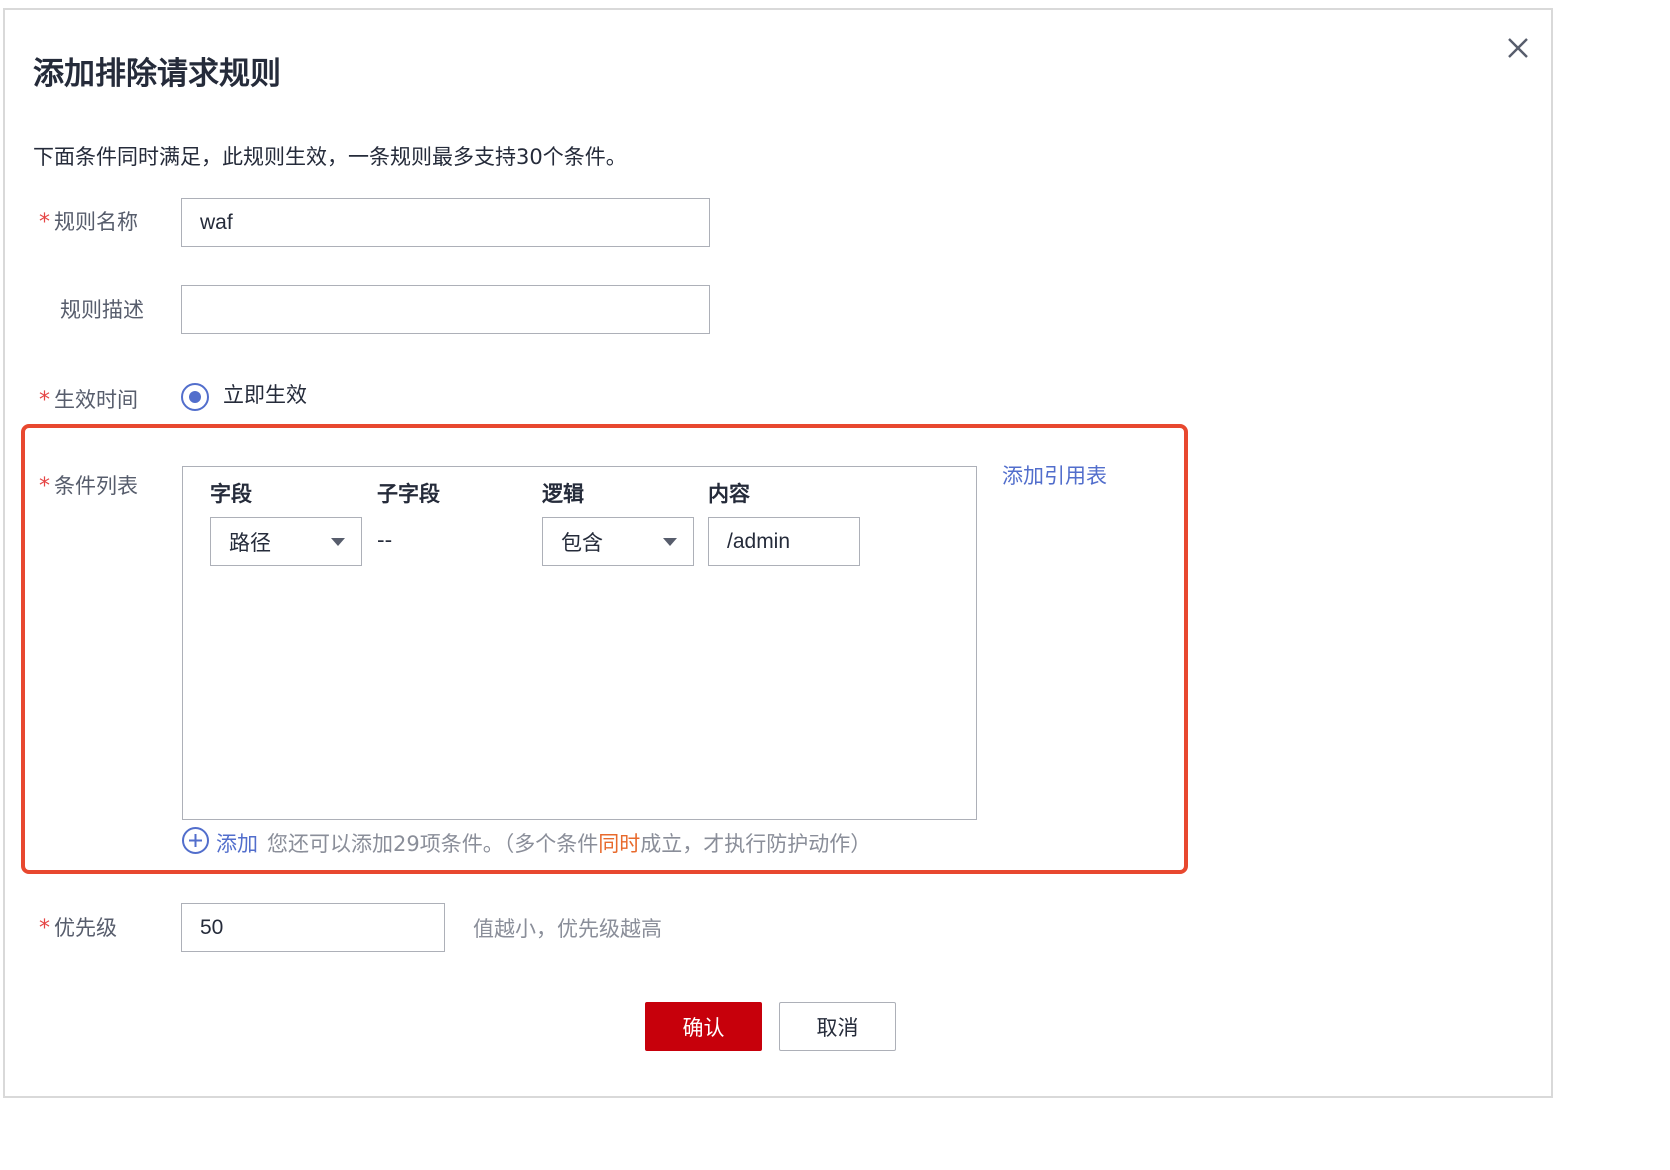  What do you see at coordinates (1518, 48) in the screenshot?
I see `close-icon` at bounding box center [1518, 48].